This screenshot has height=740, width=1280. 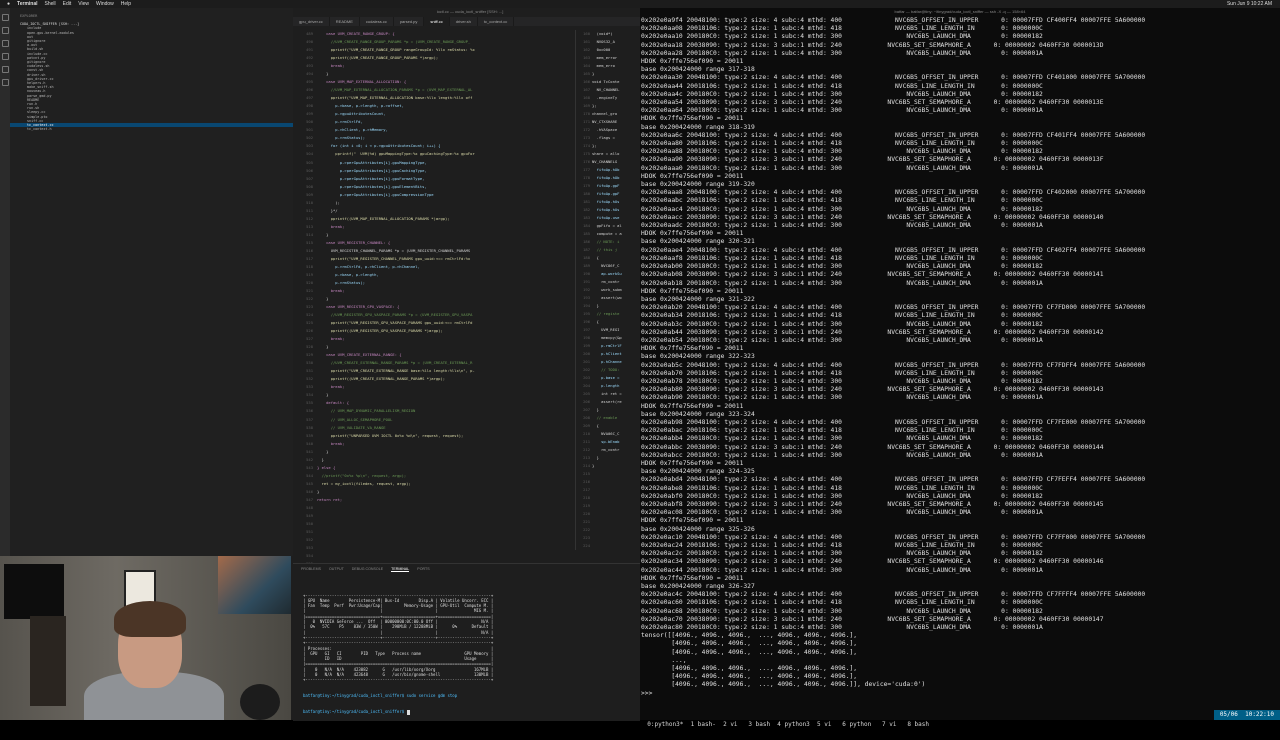 What do you see at coordinates (5, 69) in the screenshot?
I see `extensions-icon` at bounding box center [5, 69].